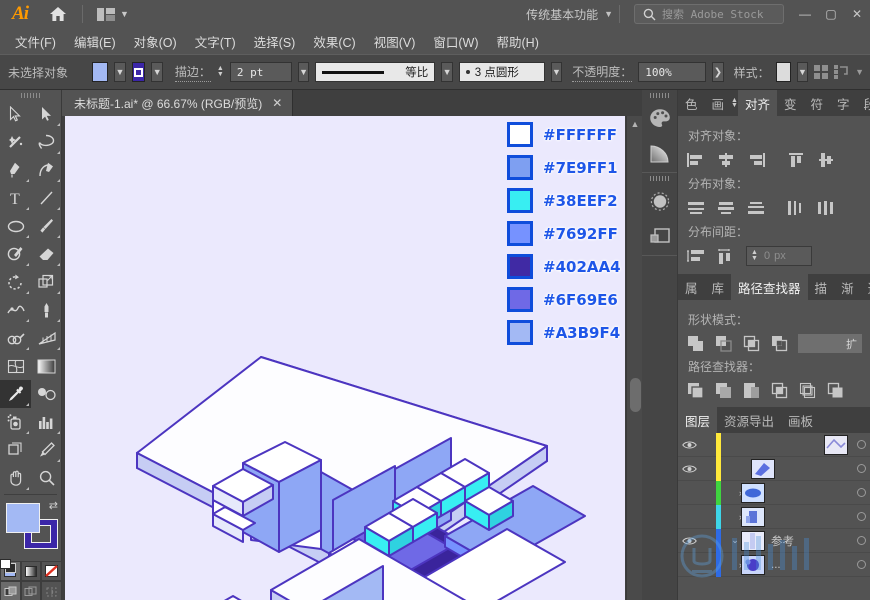 This screenshot has height=600, width=870. Describe the element at coordinates (723, 390) in the screenshot. I see `trim-icon` at that location.